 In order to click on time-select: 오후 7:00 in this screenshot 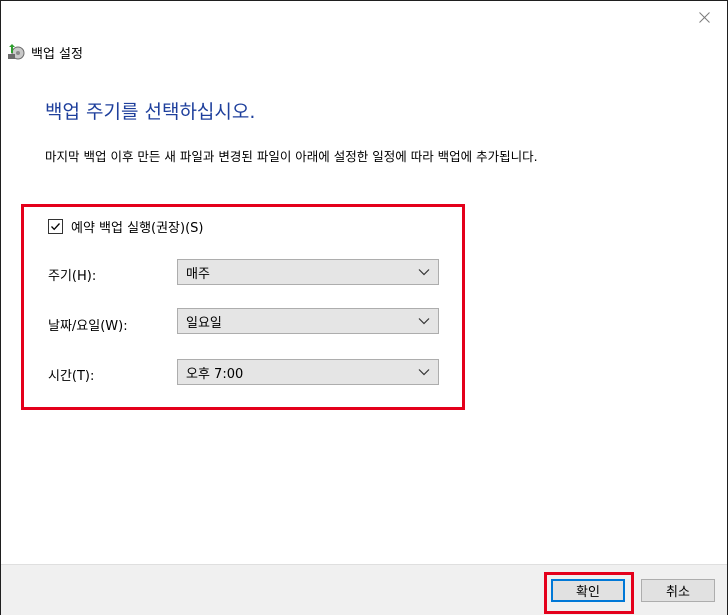, I will do `click(308, 372)`.